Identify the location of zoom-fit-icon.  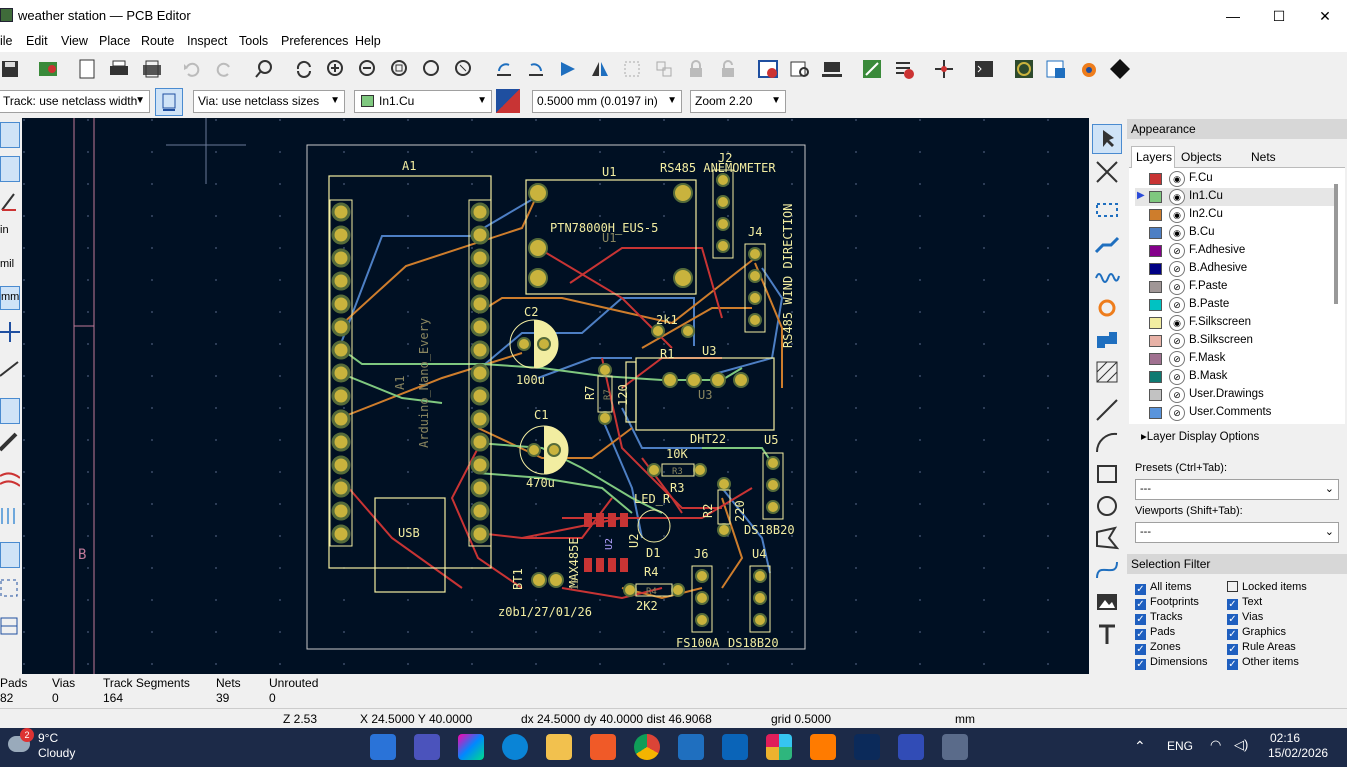
(400, 69).